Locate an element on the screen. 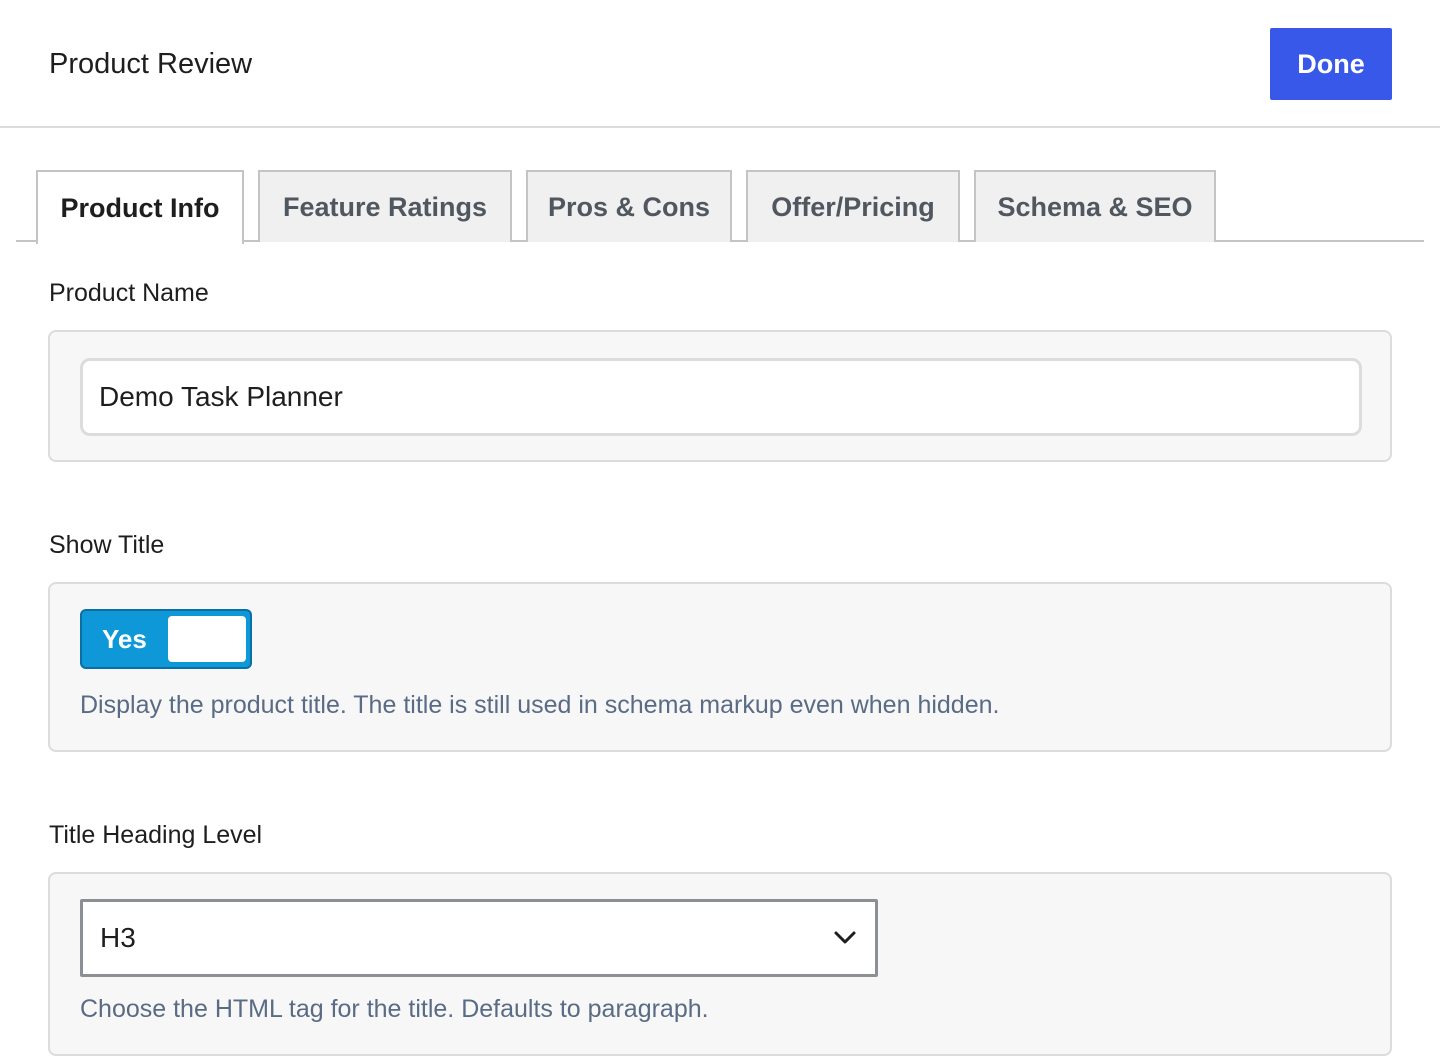  tab-product-info: Product Info is located at coordinates (140, 207).